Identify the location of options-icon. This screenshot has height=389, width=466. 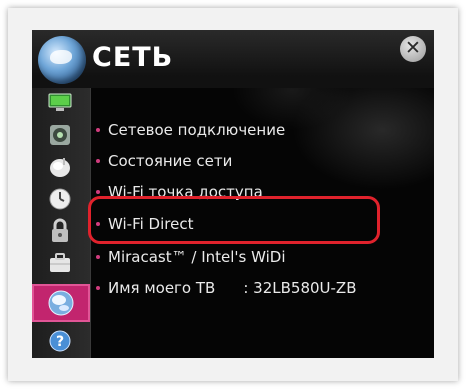
(60, 262).